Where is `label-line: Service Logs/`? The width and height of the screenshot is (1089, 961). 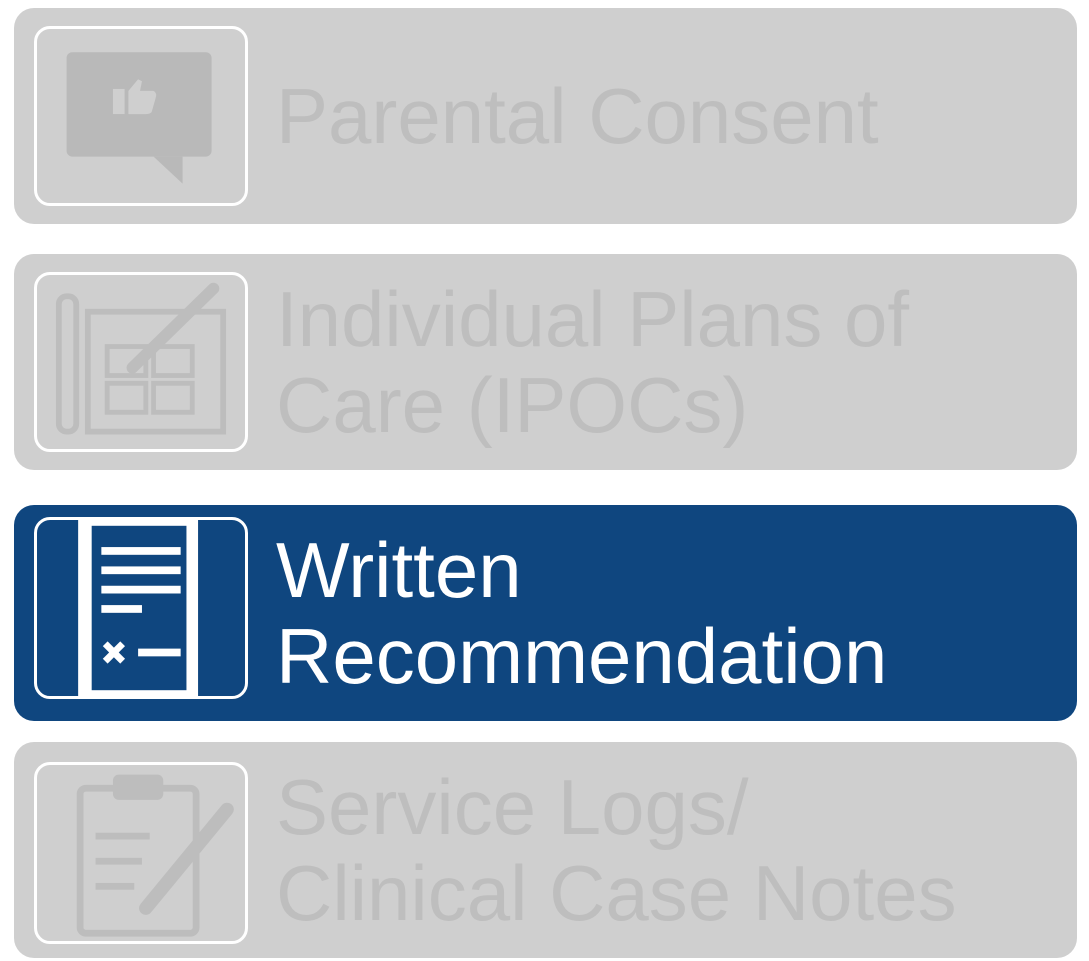 label-line: Service Logs/ is located at coordinates (512, 807).